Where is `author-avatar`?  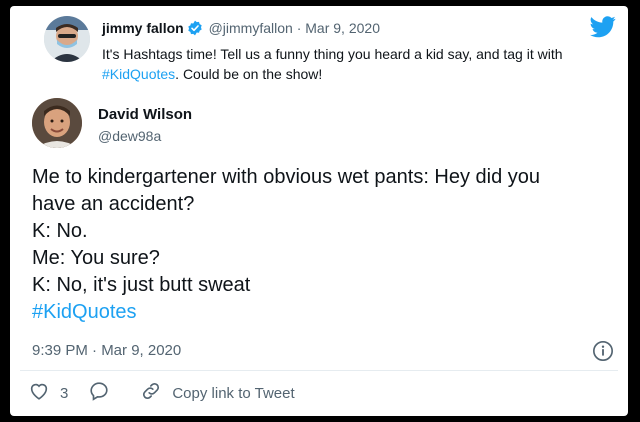
author-avatar is located at coordinates (57, 123).